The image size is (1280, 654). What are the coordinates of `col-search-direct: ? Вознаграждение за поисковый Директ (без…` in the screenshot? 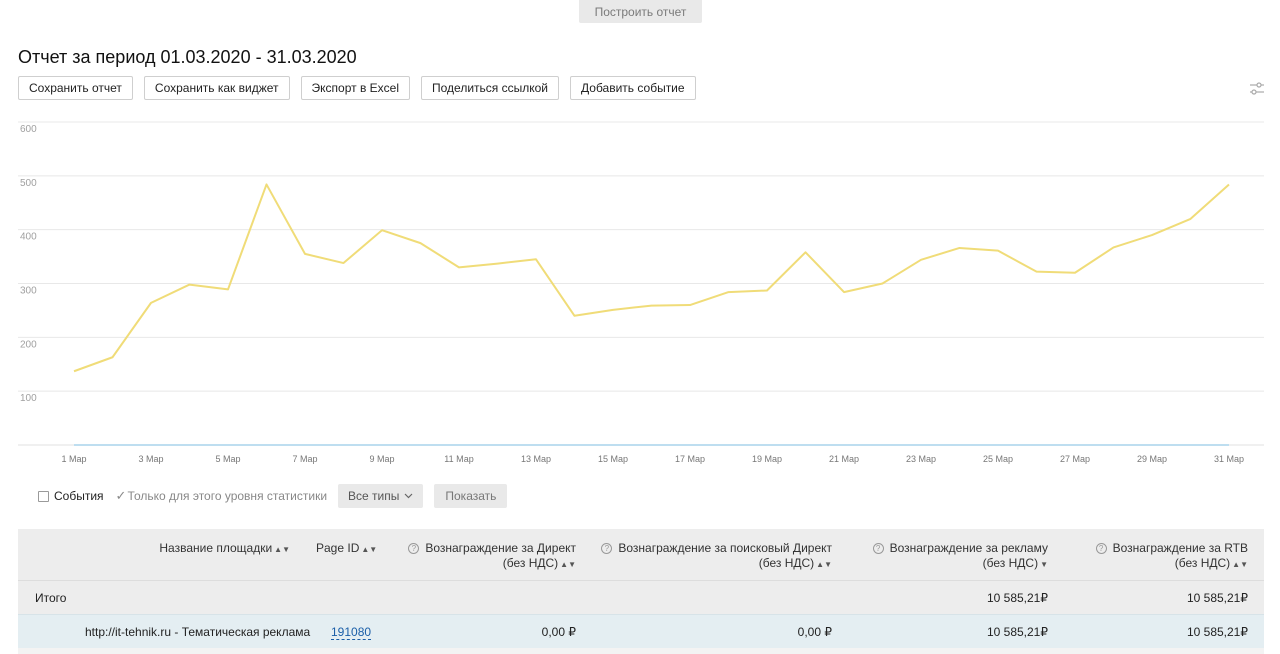 It's located at (716, 556).